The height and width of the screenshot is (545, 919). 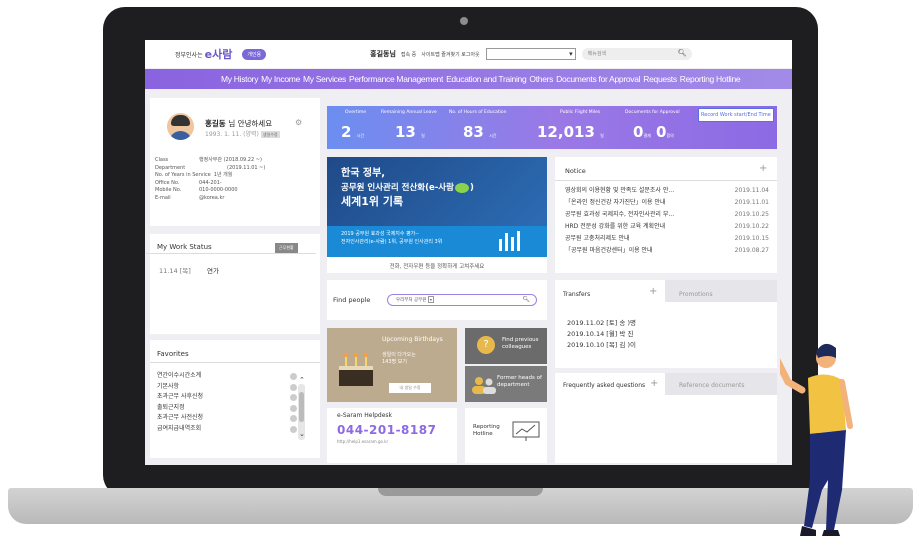 What do you see at coordinates (227, 418) in the screenshot?
I see `list-item: 초과근무 사전신청` at bounding box center [227, 418].